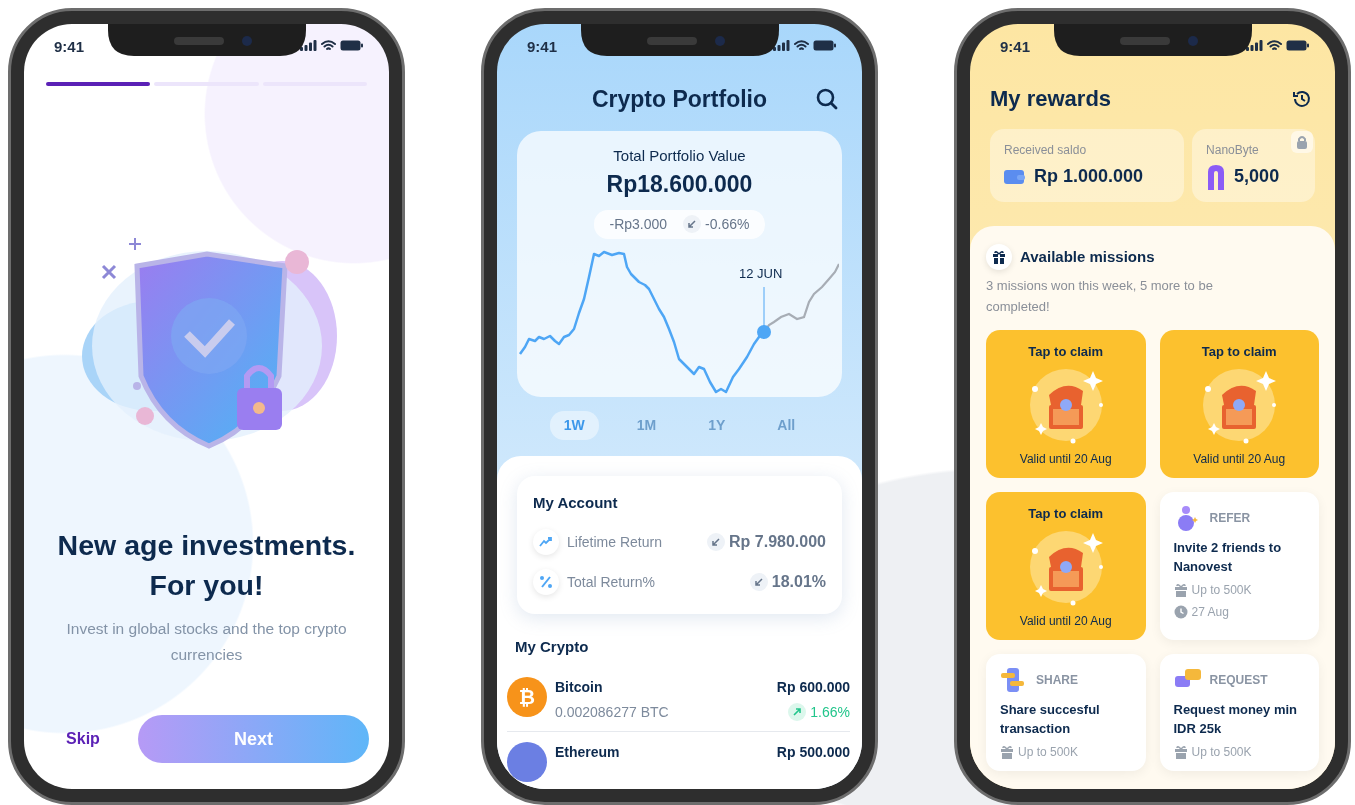  I want to click on balance-label: Received saldo, so click(1046, 150).